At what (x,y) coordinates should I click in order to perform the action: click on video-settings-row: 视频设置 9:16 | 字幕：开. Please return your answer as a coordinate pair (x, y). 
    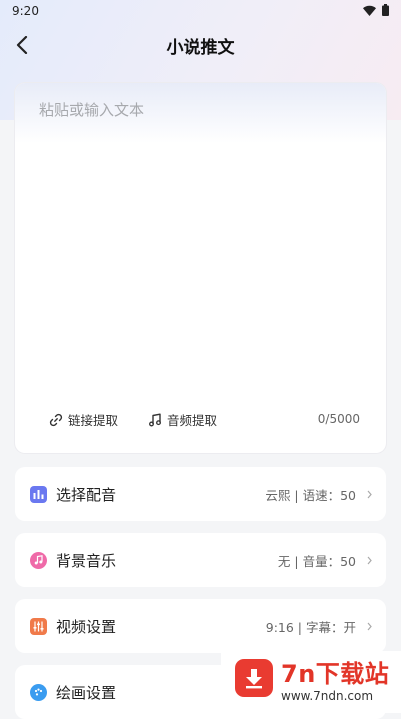
    Looking at the image, I should click on (200, 626).